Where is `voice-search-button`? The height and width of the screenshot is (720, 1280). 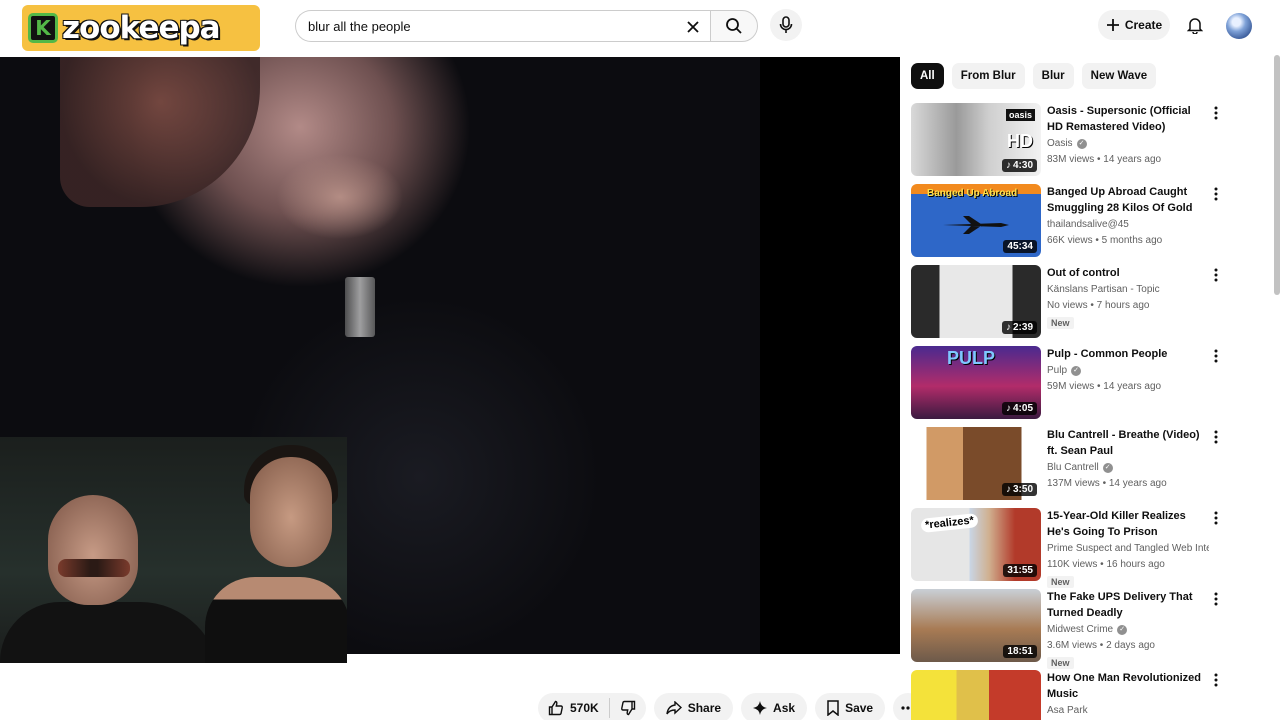
voice-search-button is located at coordinates (786, 25).